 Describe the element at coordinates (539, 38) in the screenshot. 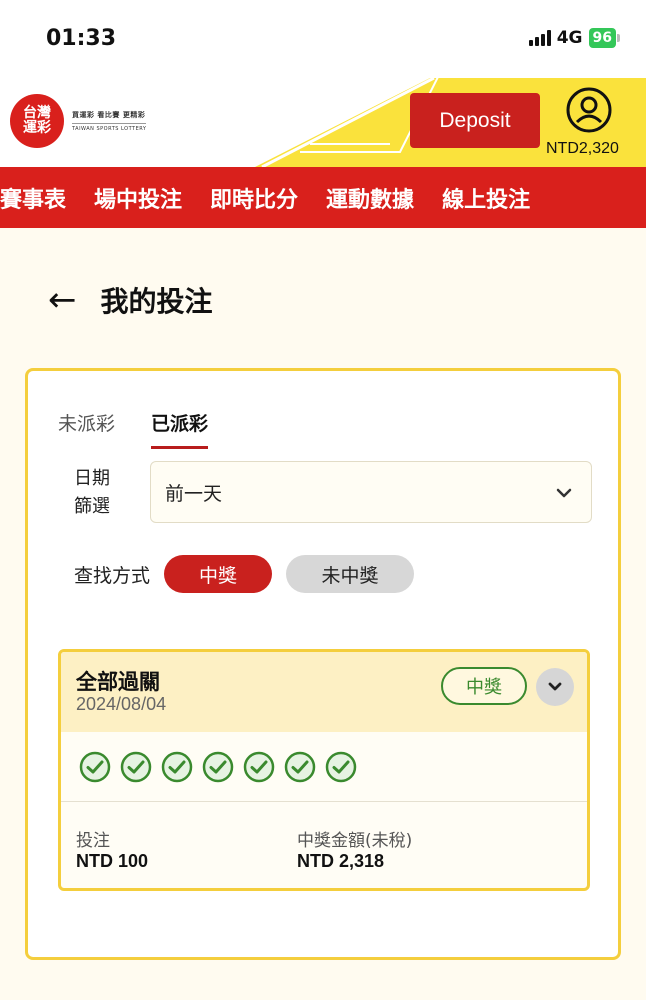

I see `signal-icon` at that location.